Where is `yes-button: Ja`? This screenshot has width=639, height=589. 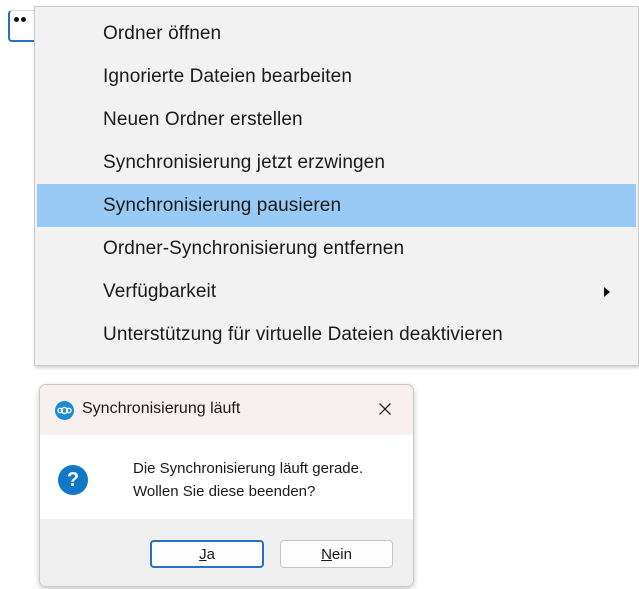
yes-button: Ja is located at coordinates (207, 554).